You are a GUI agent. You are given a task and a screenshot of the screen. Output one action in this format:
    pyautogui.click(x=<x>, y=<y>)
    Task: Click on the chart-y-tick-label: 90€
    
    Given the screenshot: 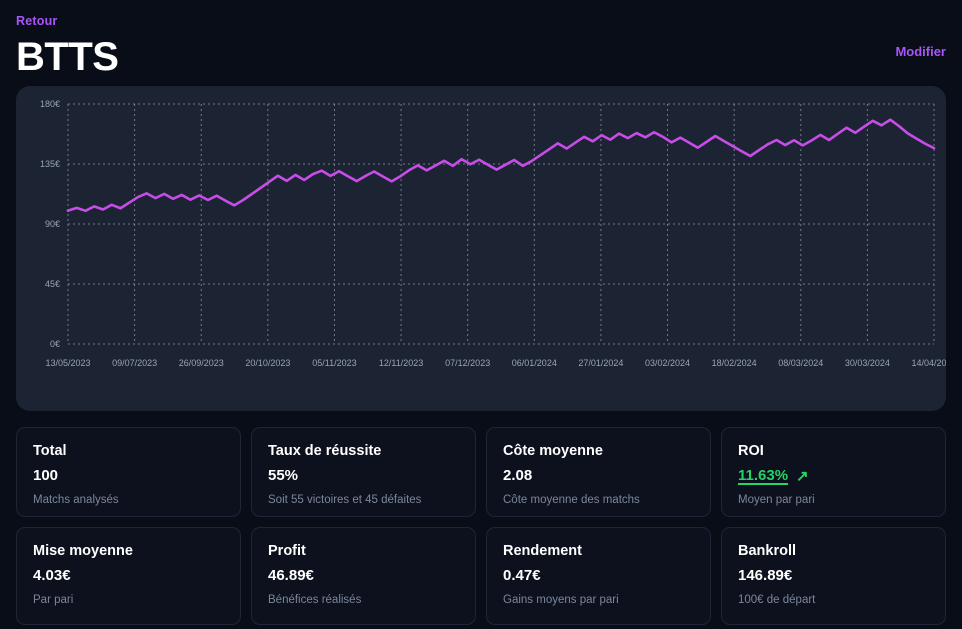 What is the action you would take?
    pyautogui.click(x=52, y=224)
    